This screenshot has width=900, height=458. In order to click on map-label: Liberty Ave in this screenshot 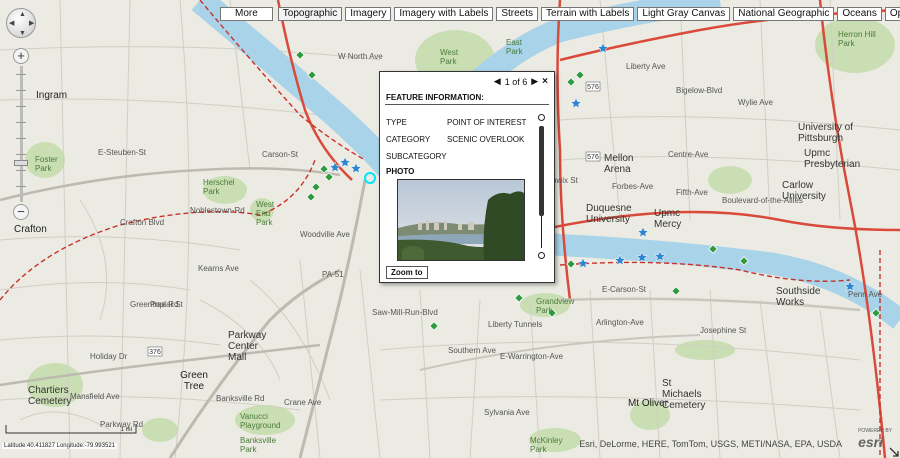, I will do `click(646, 66)`.